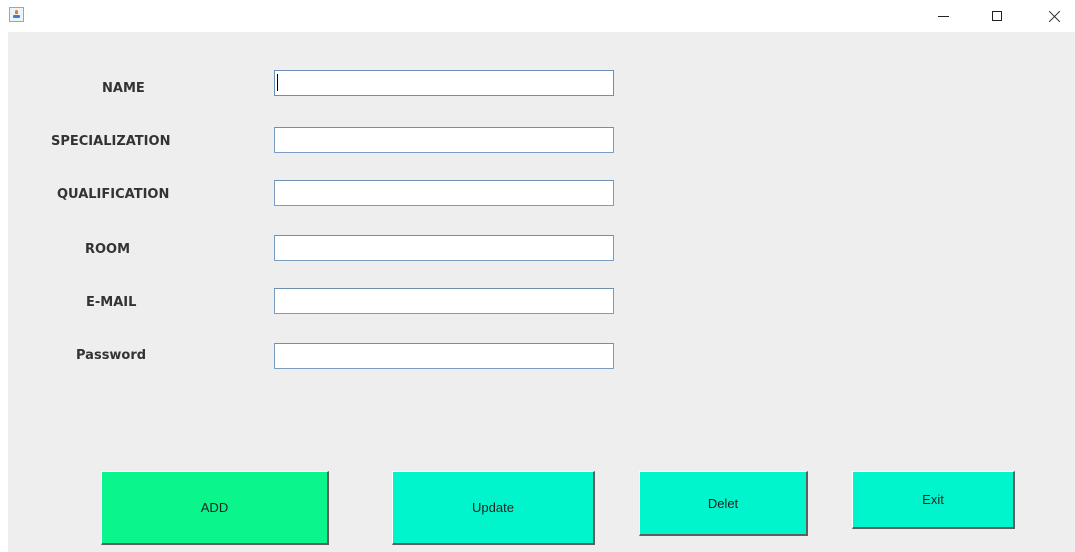  Describe the element at coordinates (444, 356) in the screenshot. I see `password-field` at that location.